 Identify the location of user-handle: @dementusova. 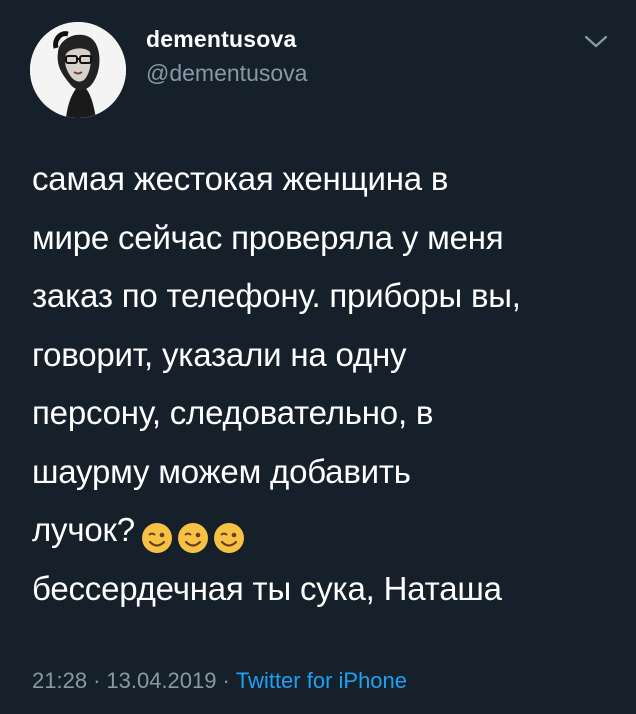
(226, 73).